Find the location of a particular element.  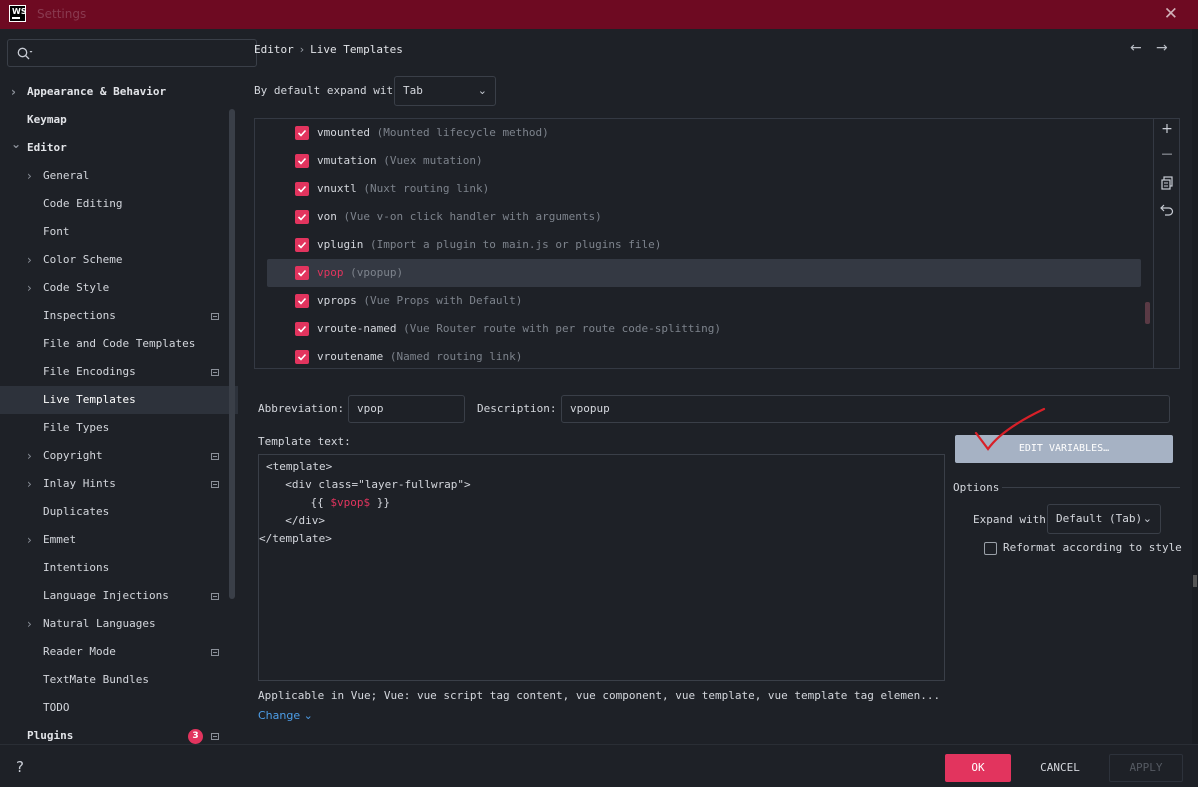

code-line: {{ $vpop$ }} is located at coordinates (601, 503).